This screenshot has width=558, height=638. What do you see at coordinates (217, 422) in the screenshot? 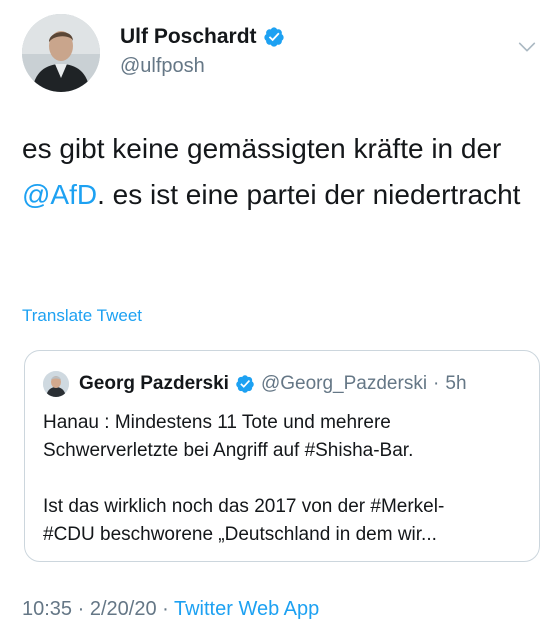
I see `quoted-line-1: Hanau : Mindestens 11 Tote und mehrere` at bounding box center [217, 422].